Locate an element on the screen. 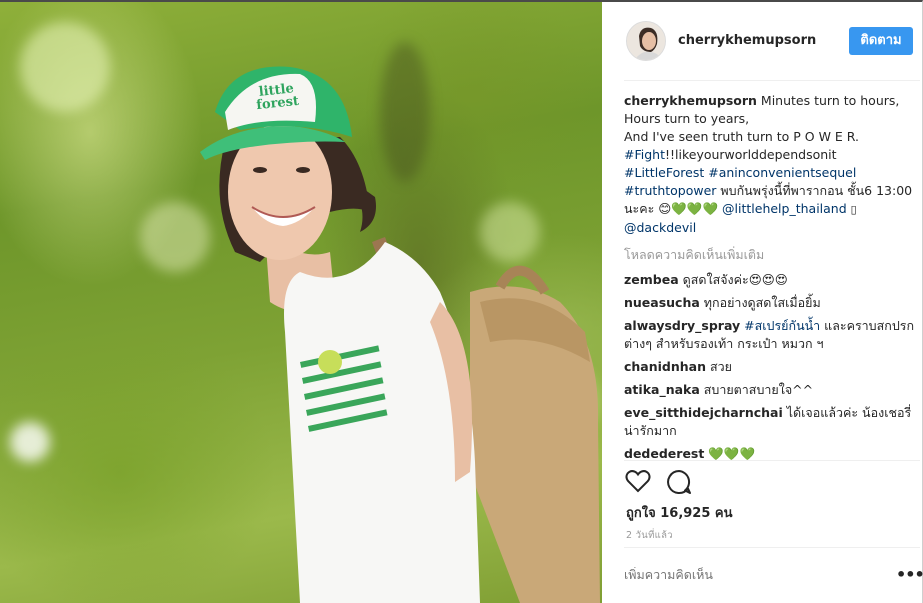 The width and height of the screenshot is (923, 603). caption-username: cherrykhemupsorn is located at coordinates (690, 100).